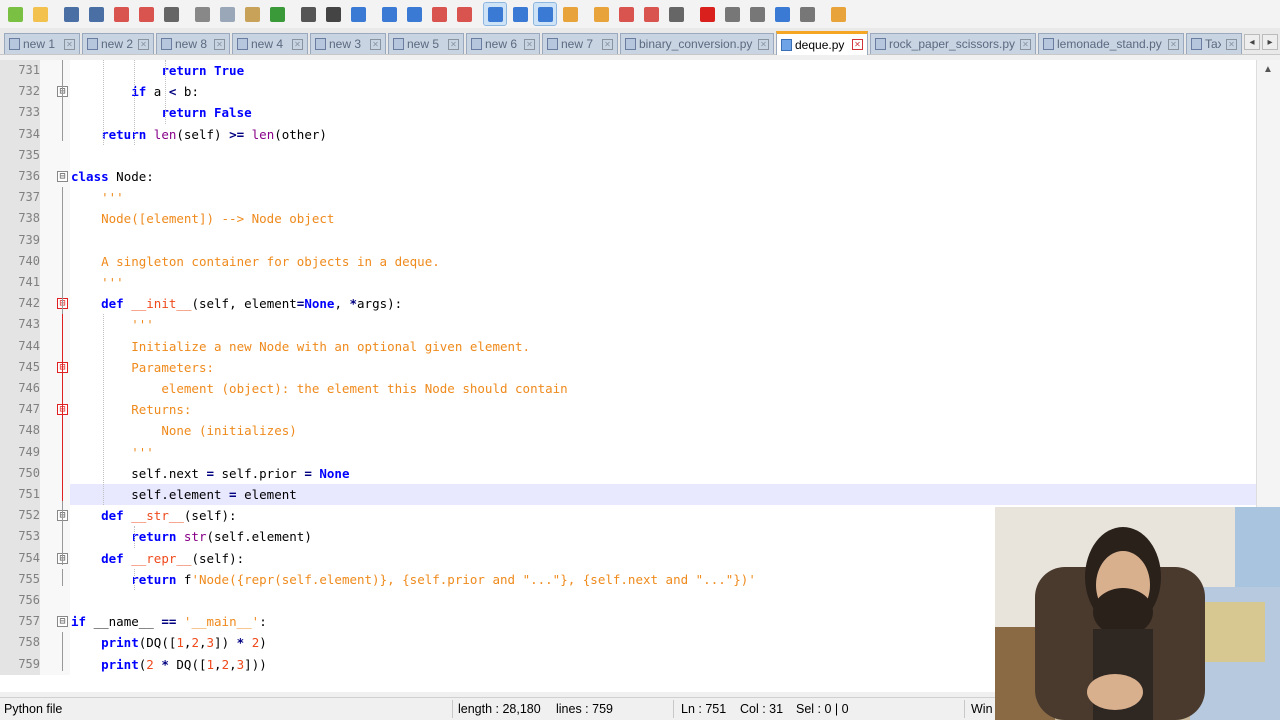 Image resolution: width=1280 pixels, height=720 pixels. What do you see at coordinates (1252, 42) in the screenshot?
I see `tab-scroll-left-button: ◂` at bounding box center [1252, 42].